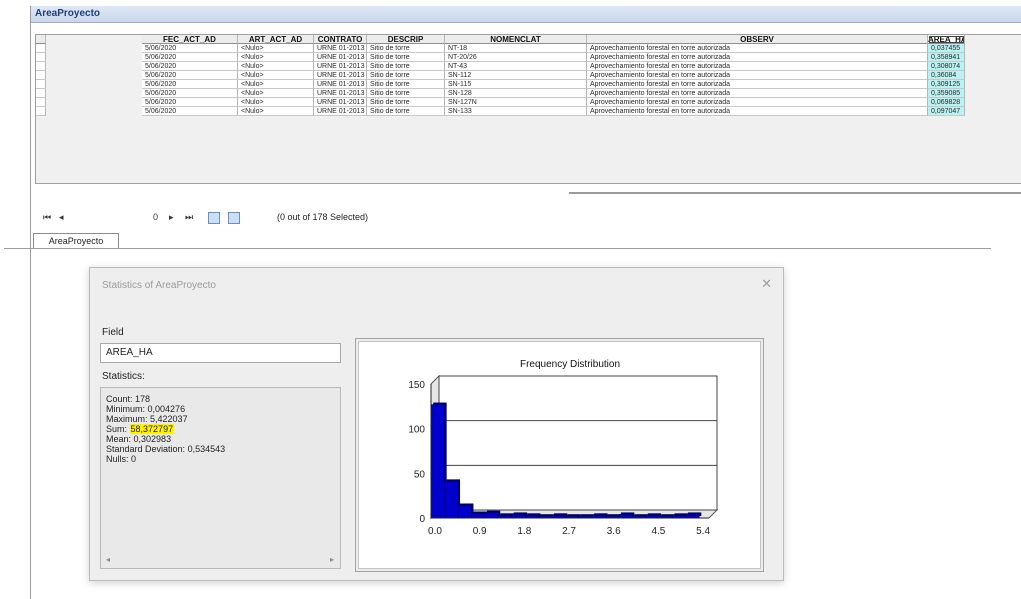 The height and width of the screenshot is (599, 1021). I want to click on previous-record-button: ◂, so click(61, 217).